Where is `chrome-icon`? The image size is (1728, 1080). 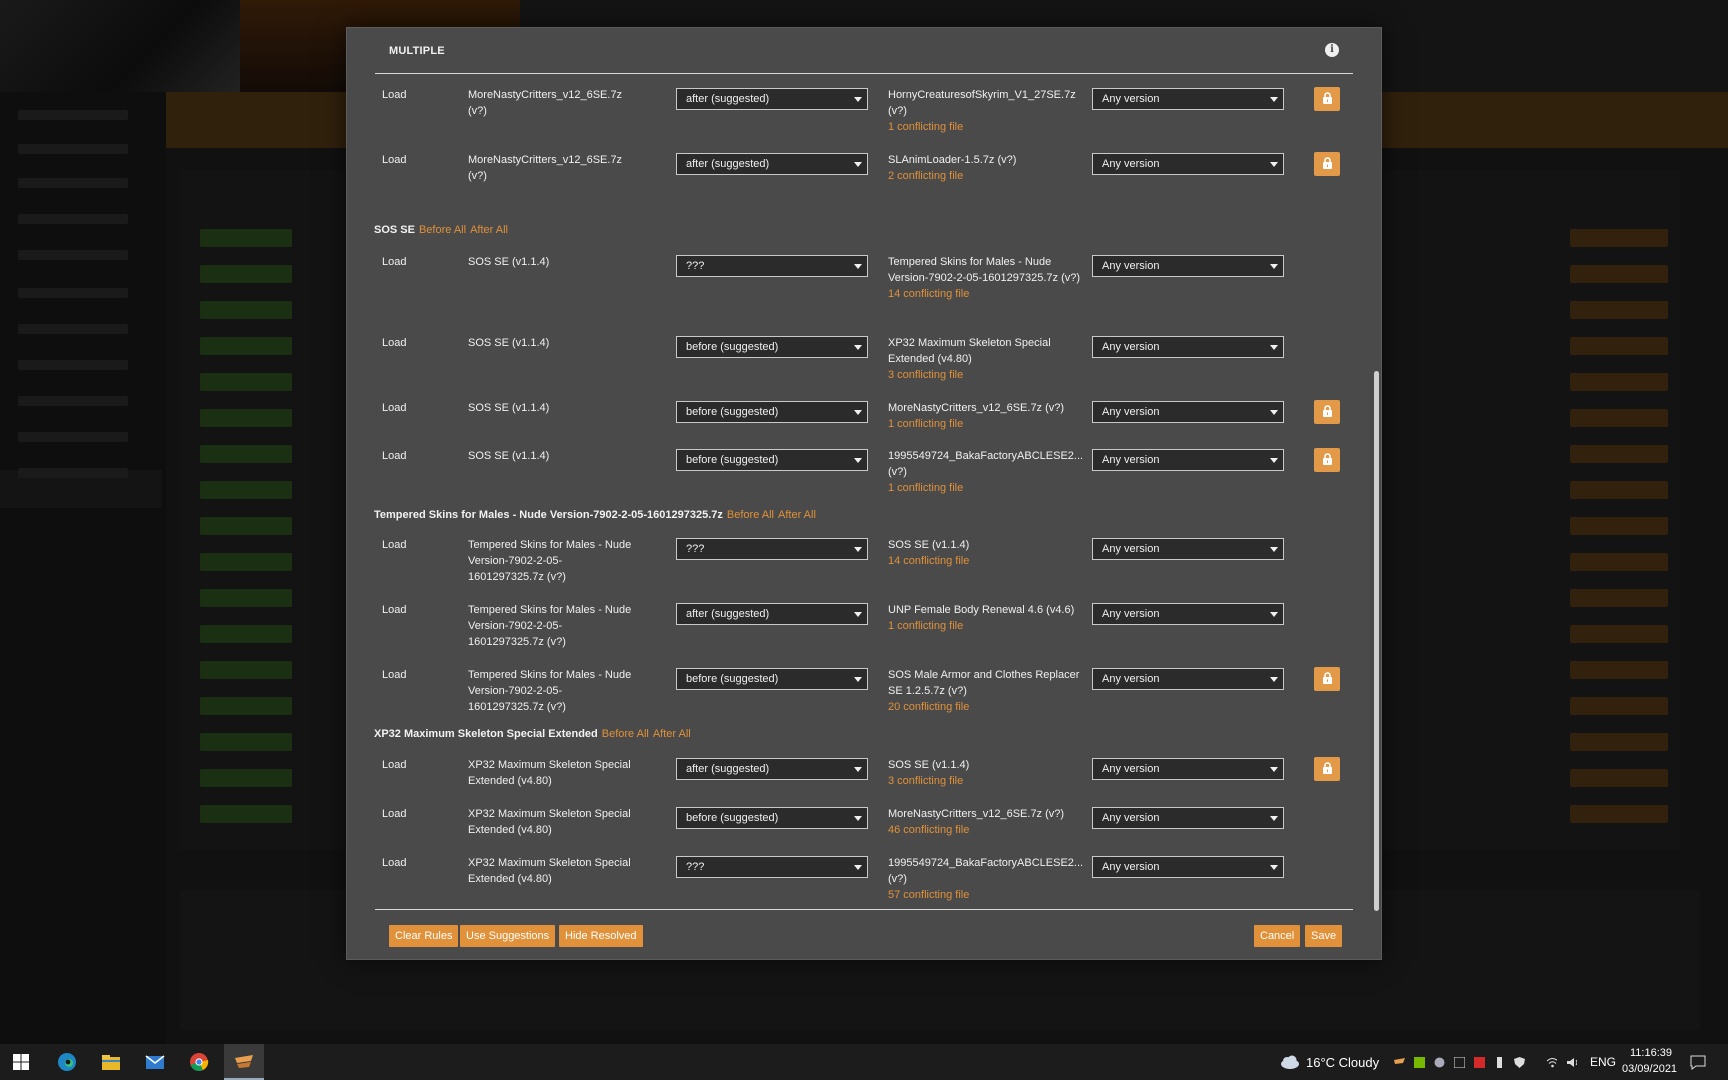
chrome-icon is located at coordinates (199, 1062).